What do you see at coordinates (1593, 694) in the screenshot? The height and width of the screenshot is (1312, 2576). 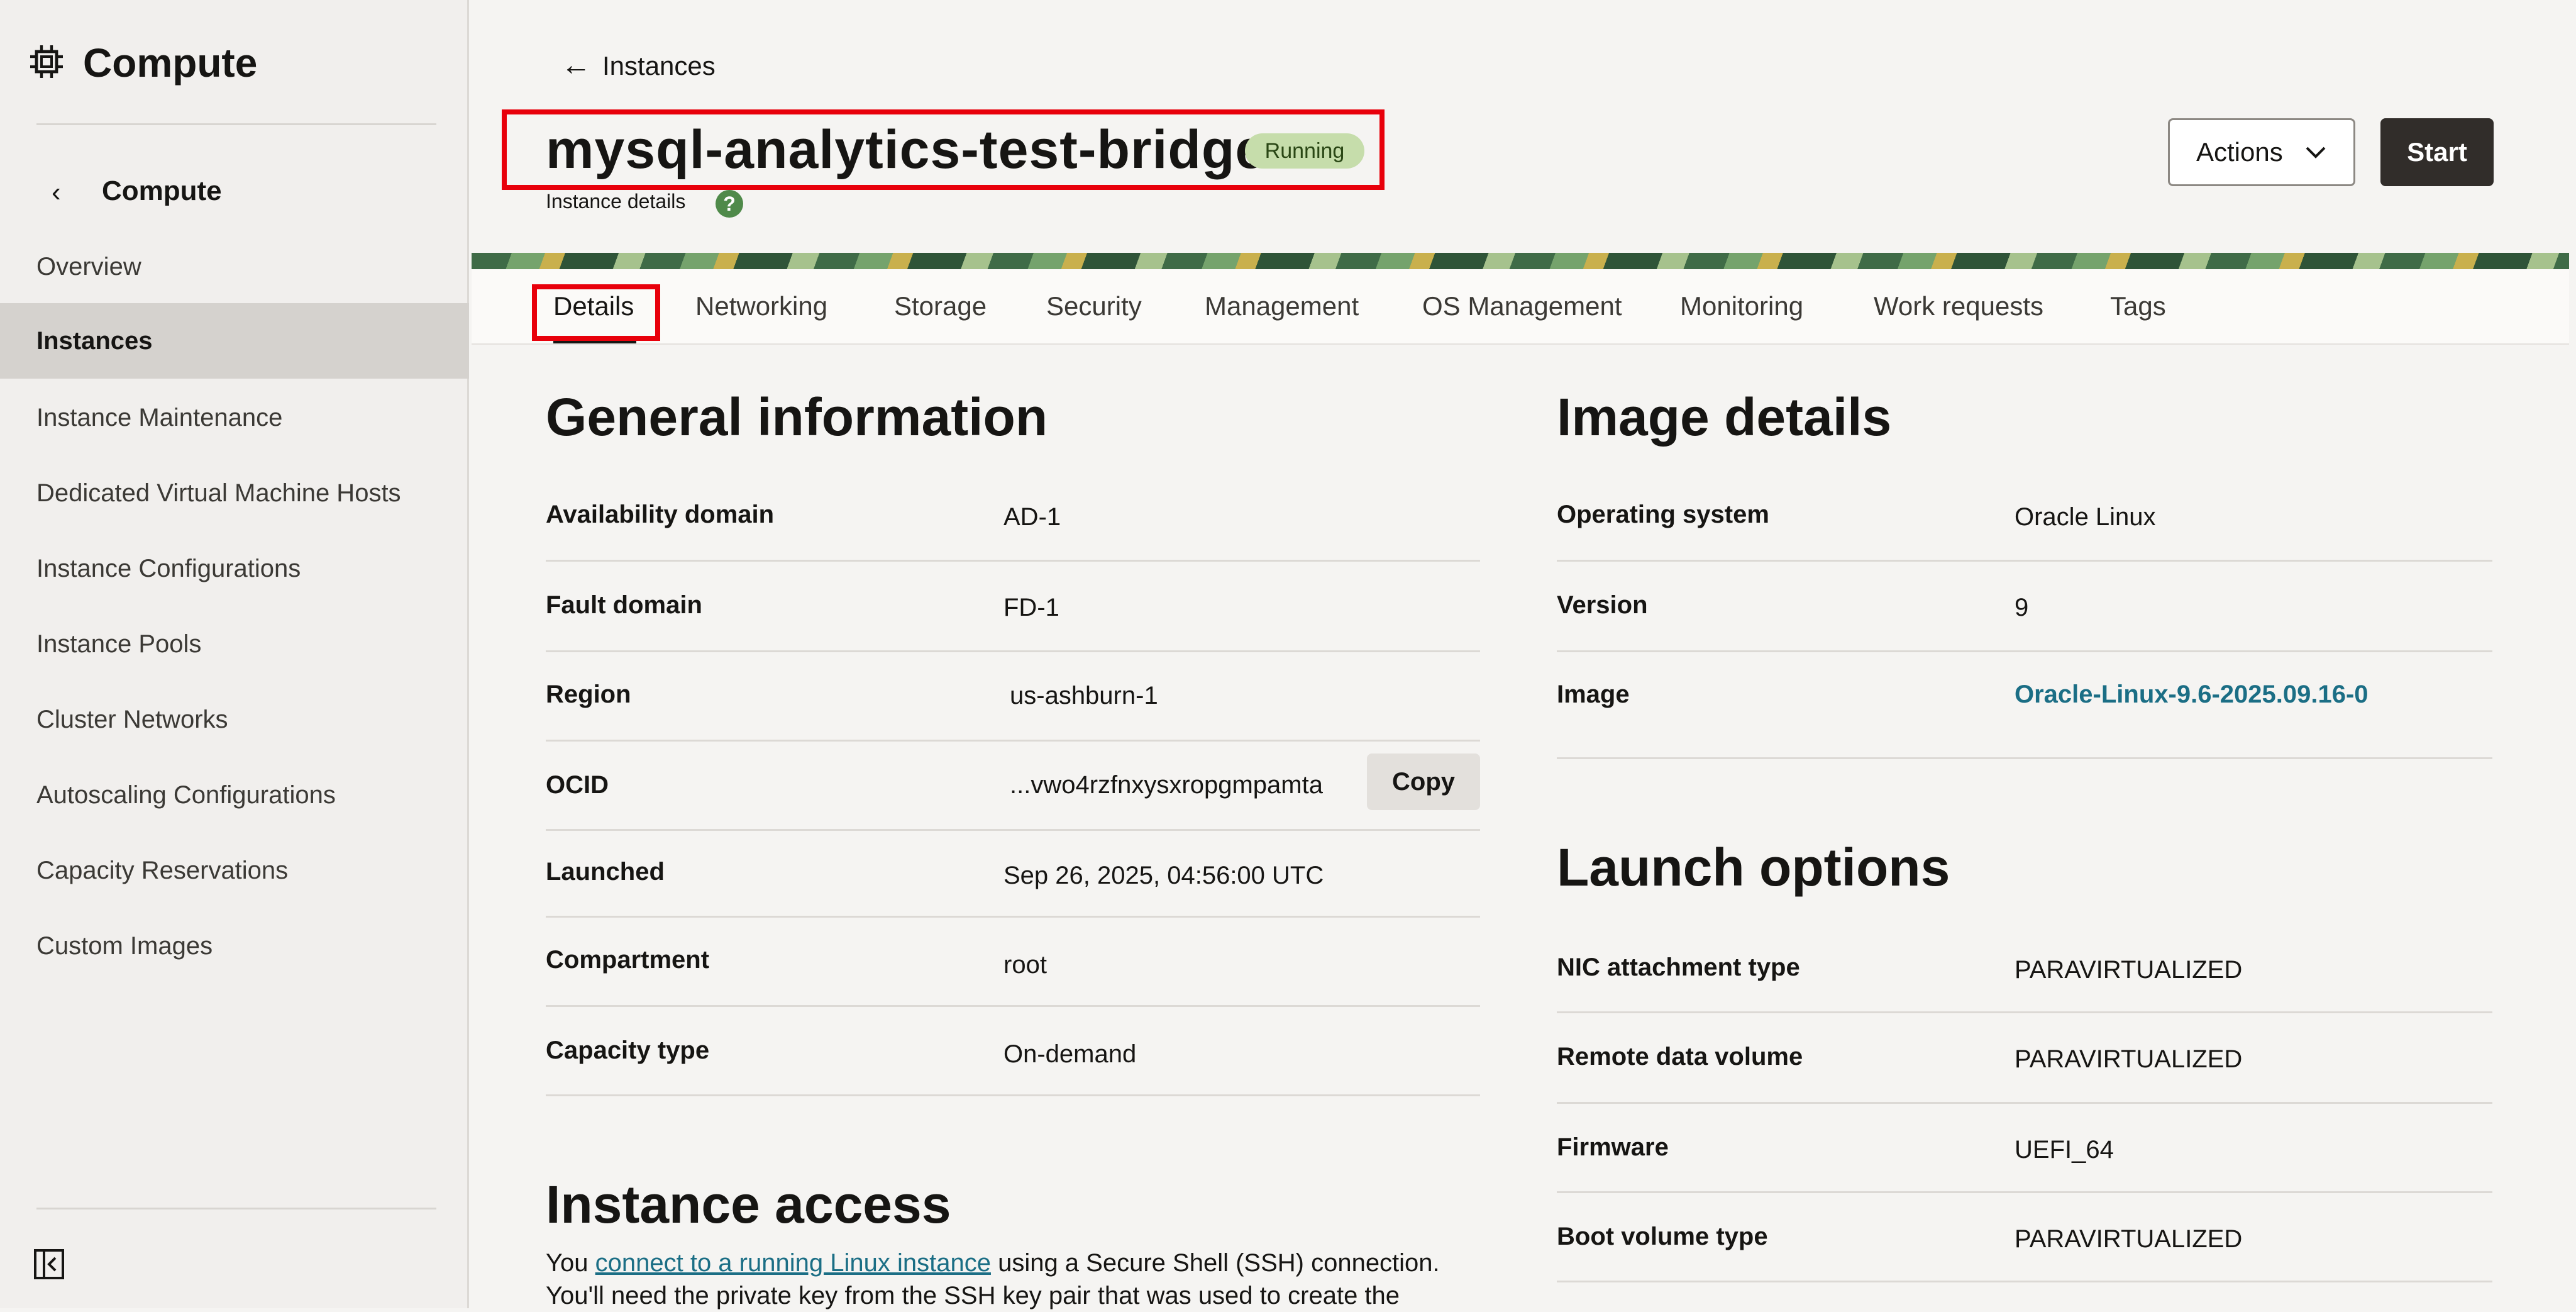 I see `image-label: Image` at bounding box center [1593, 694].